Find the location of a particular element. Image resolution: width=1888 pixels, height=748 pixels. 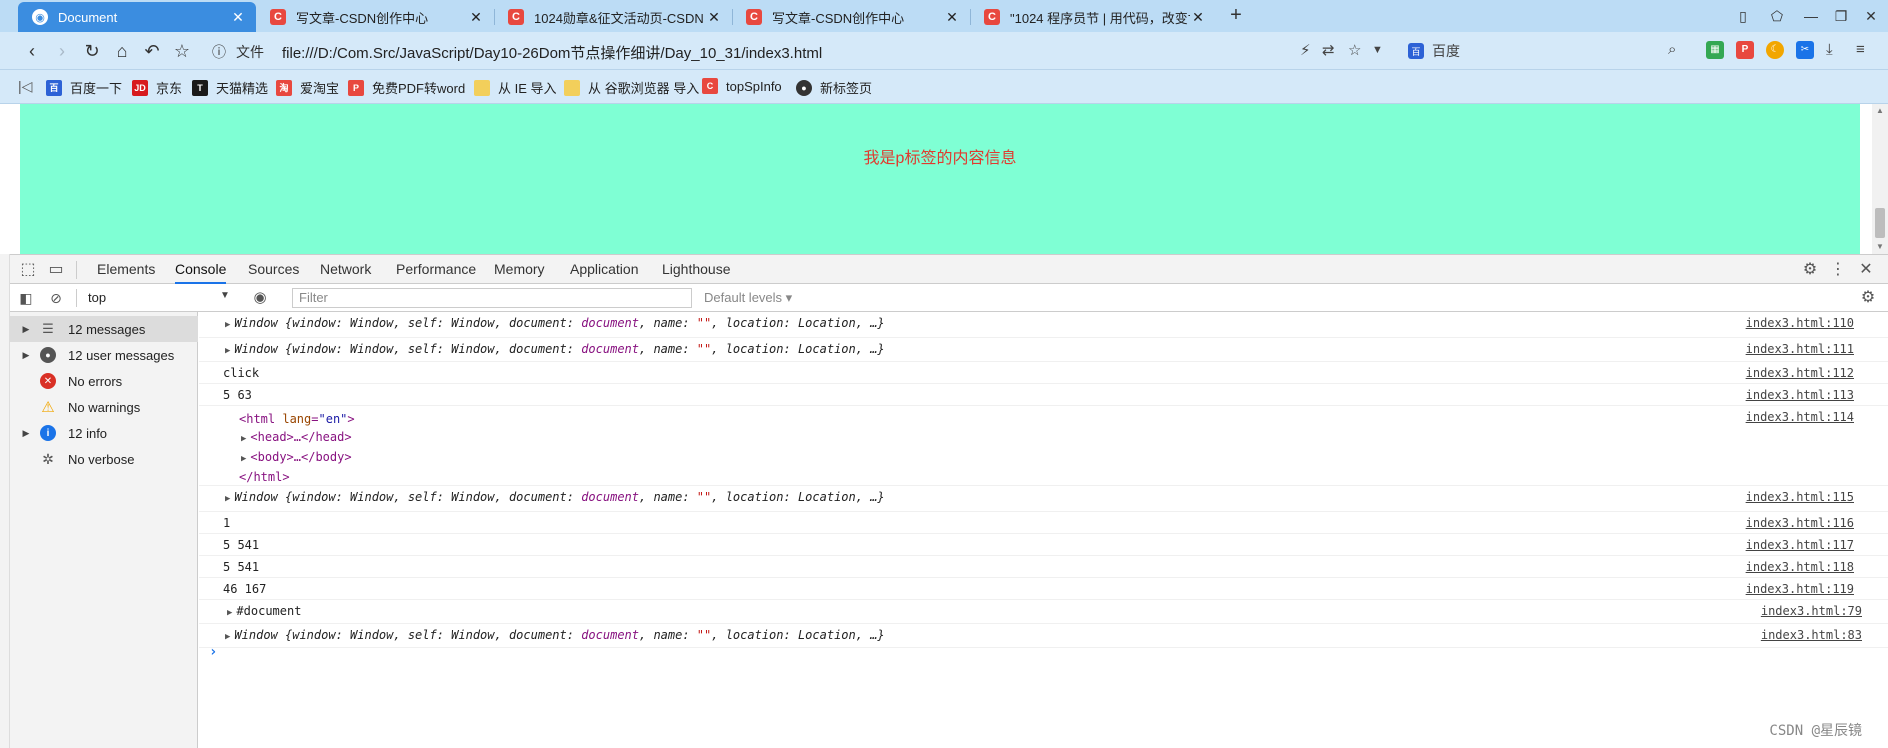

tab-csdn-write-1: C 写文章-CSDN创作中心 ✕ is located at coordinates (375, 17).